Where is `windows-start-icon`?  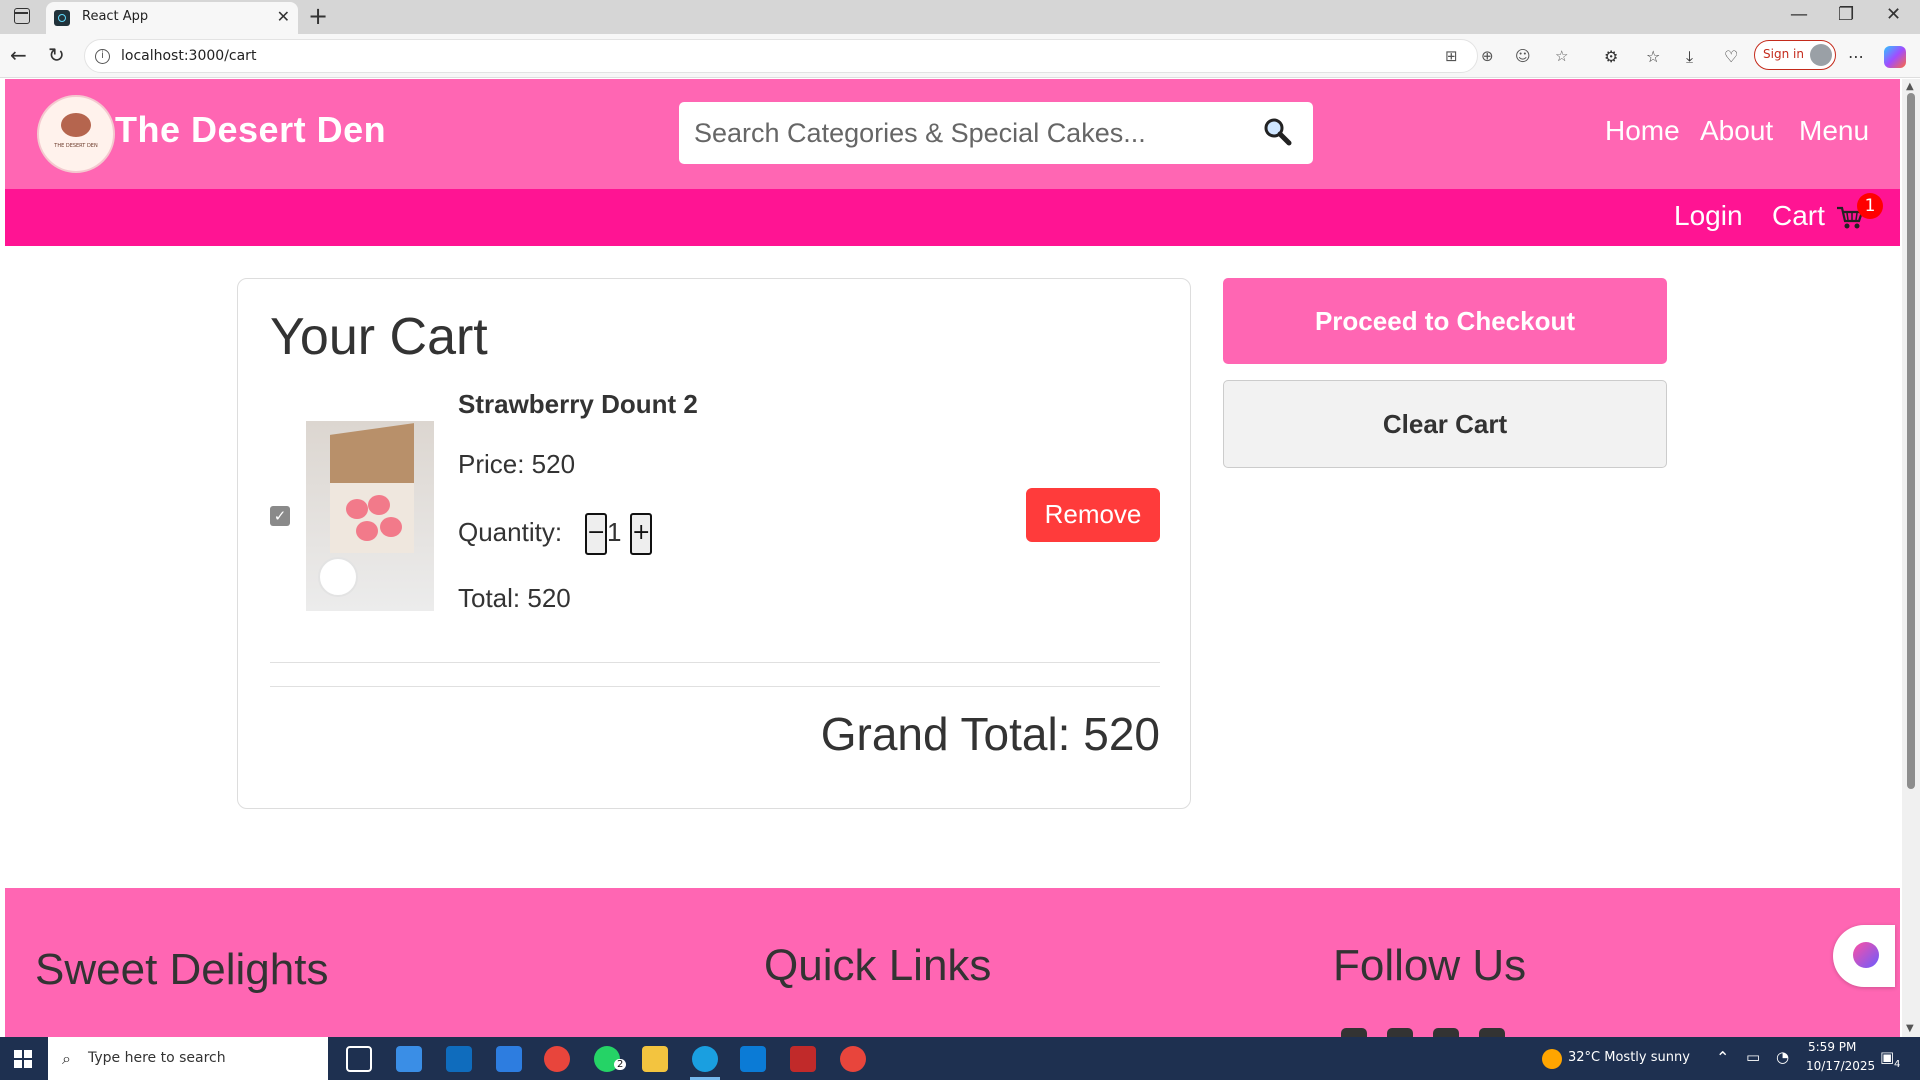 windows-start-icon is located at coordinates (23, 1059).